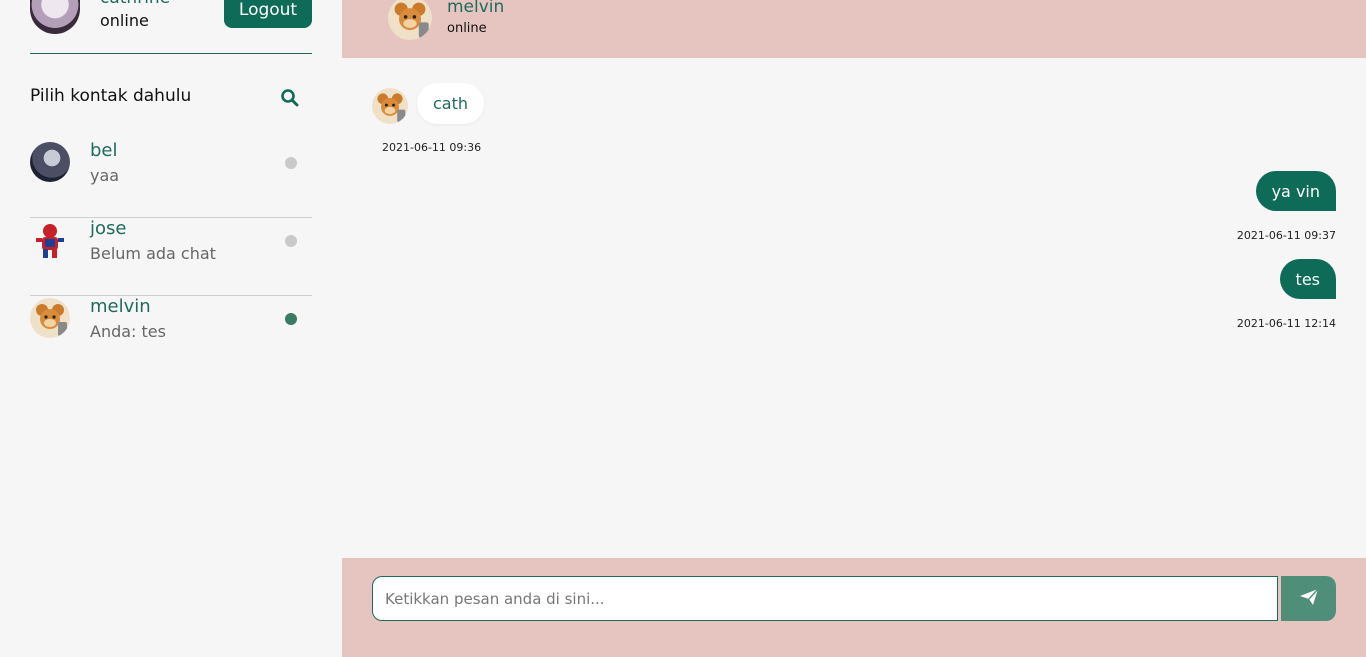 This screenshot has height=657, width=1366. What do you see at coordinates (476, 8) in the screenshot?
I see `chat-contact-name: melvin` at bounding box center [476, 8].